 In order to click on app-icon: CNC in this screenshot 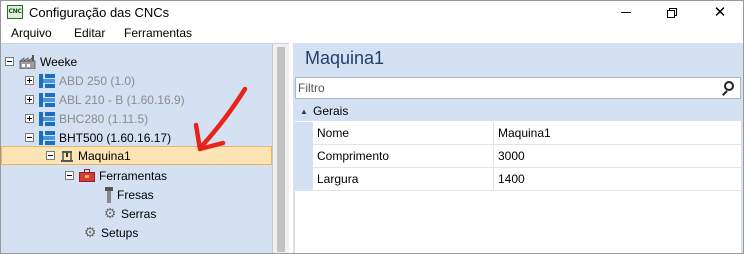, I will do `click(15, 12)`.